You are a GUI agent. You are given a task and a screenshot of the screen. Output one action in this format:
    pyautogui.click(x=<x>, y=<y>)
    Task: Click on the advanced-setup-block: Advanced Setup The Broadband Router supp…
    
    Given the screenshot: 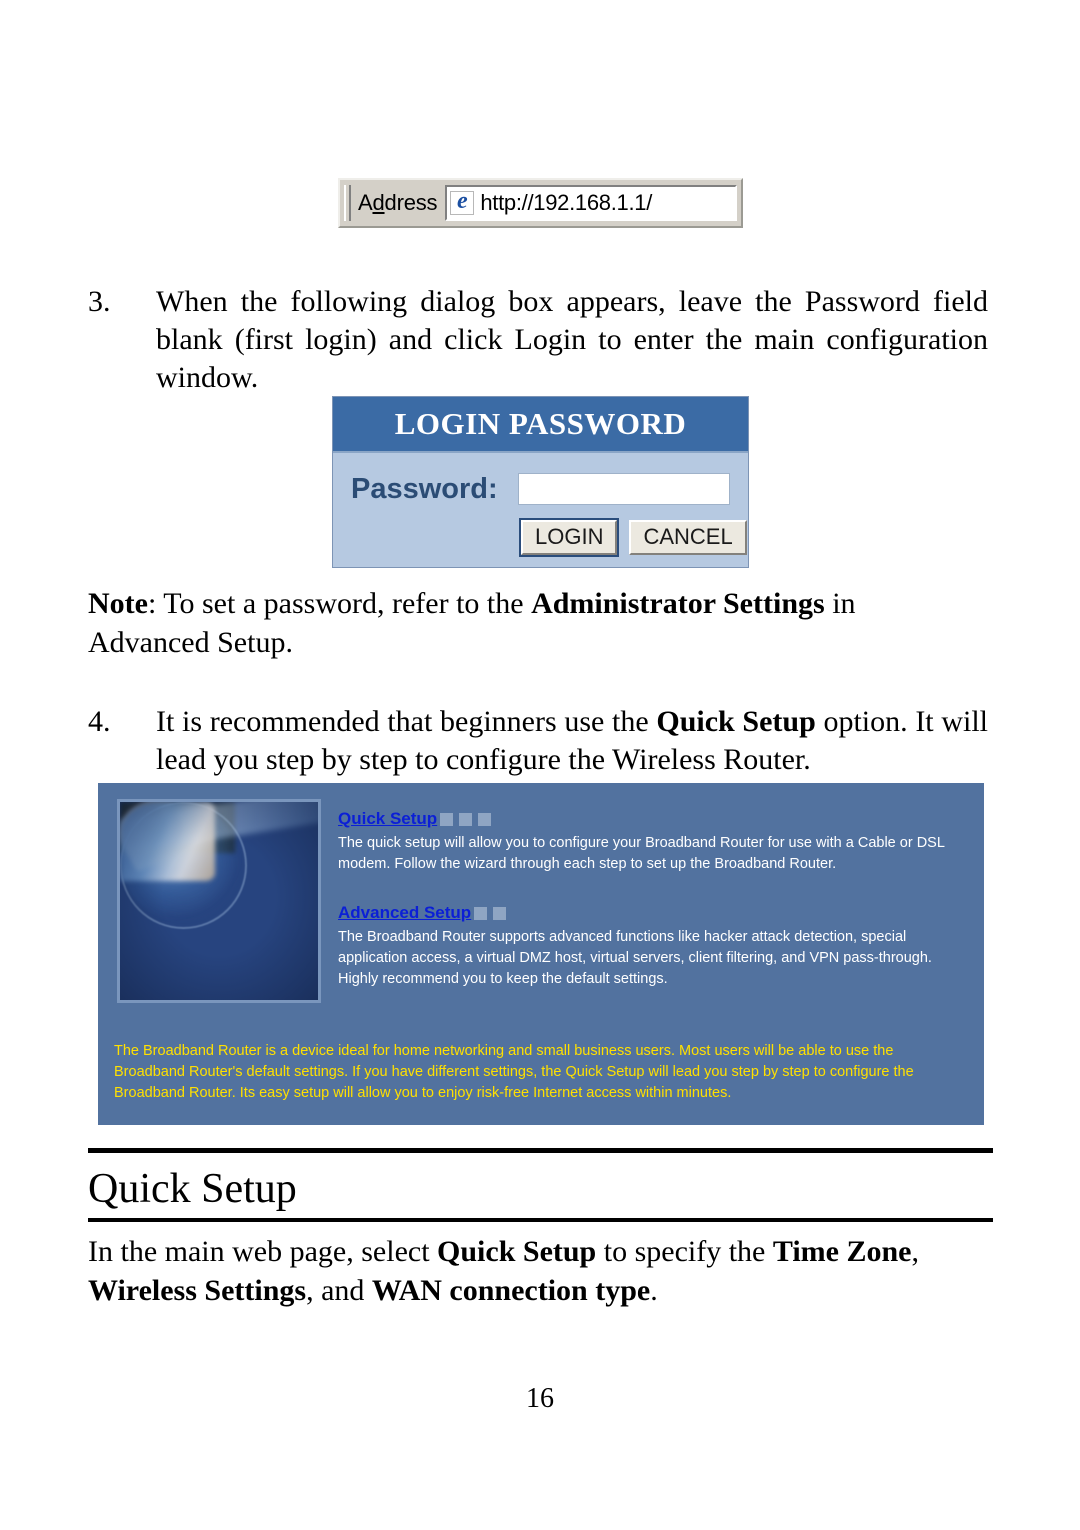 What is the action you would take?
    pyautogui.click(x=652, y=946)
    